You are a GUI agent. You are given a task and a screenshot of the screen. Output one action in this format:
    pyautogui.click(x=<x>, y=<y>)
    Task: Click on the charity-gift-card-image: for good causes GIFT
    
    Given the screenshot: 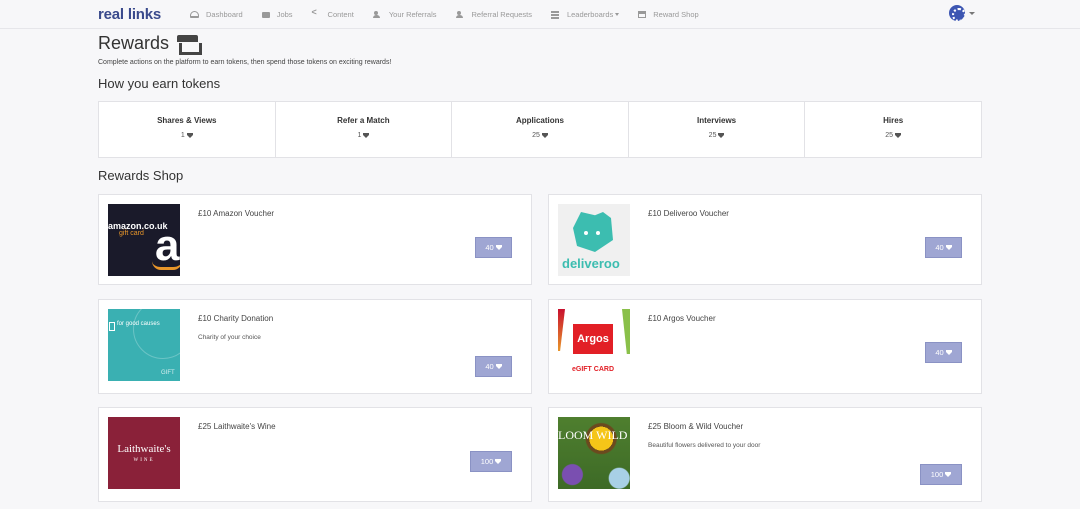 What is the action you would take?
    pyautogui.click(x=144, y=345)
    